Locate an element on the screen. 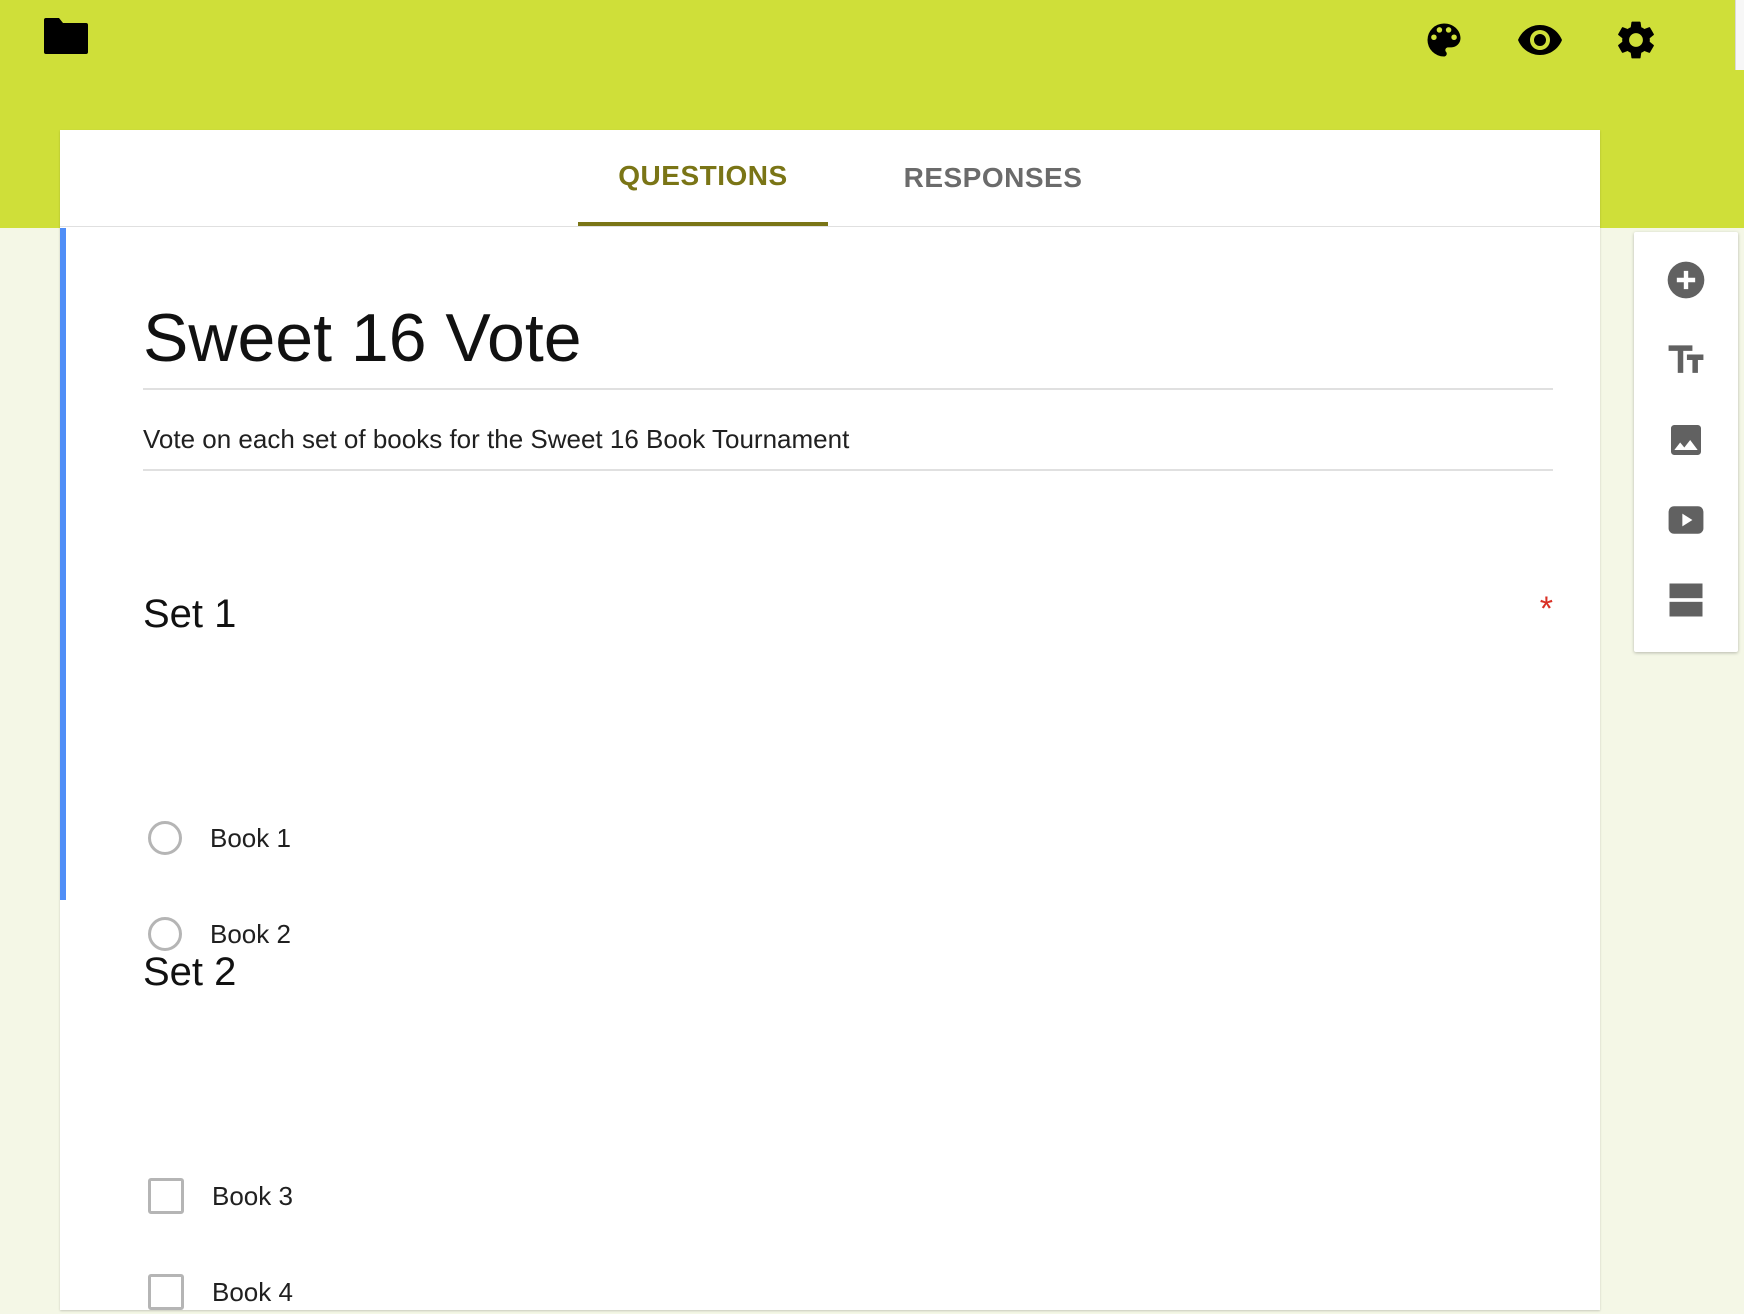 The image size is (1744, 1314). radio-option: Book 1 is located at coordinates (219, 838).